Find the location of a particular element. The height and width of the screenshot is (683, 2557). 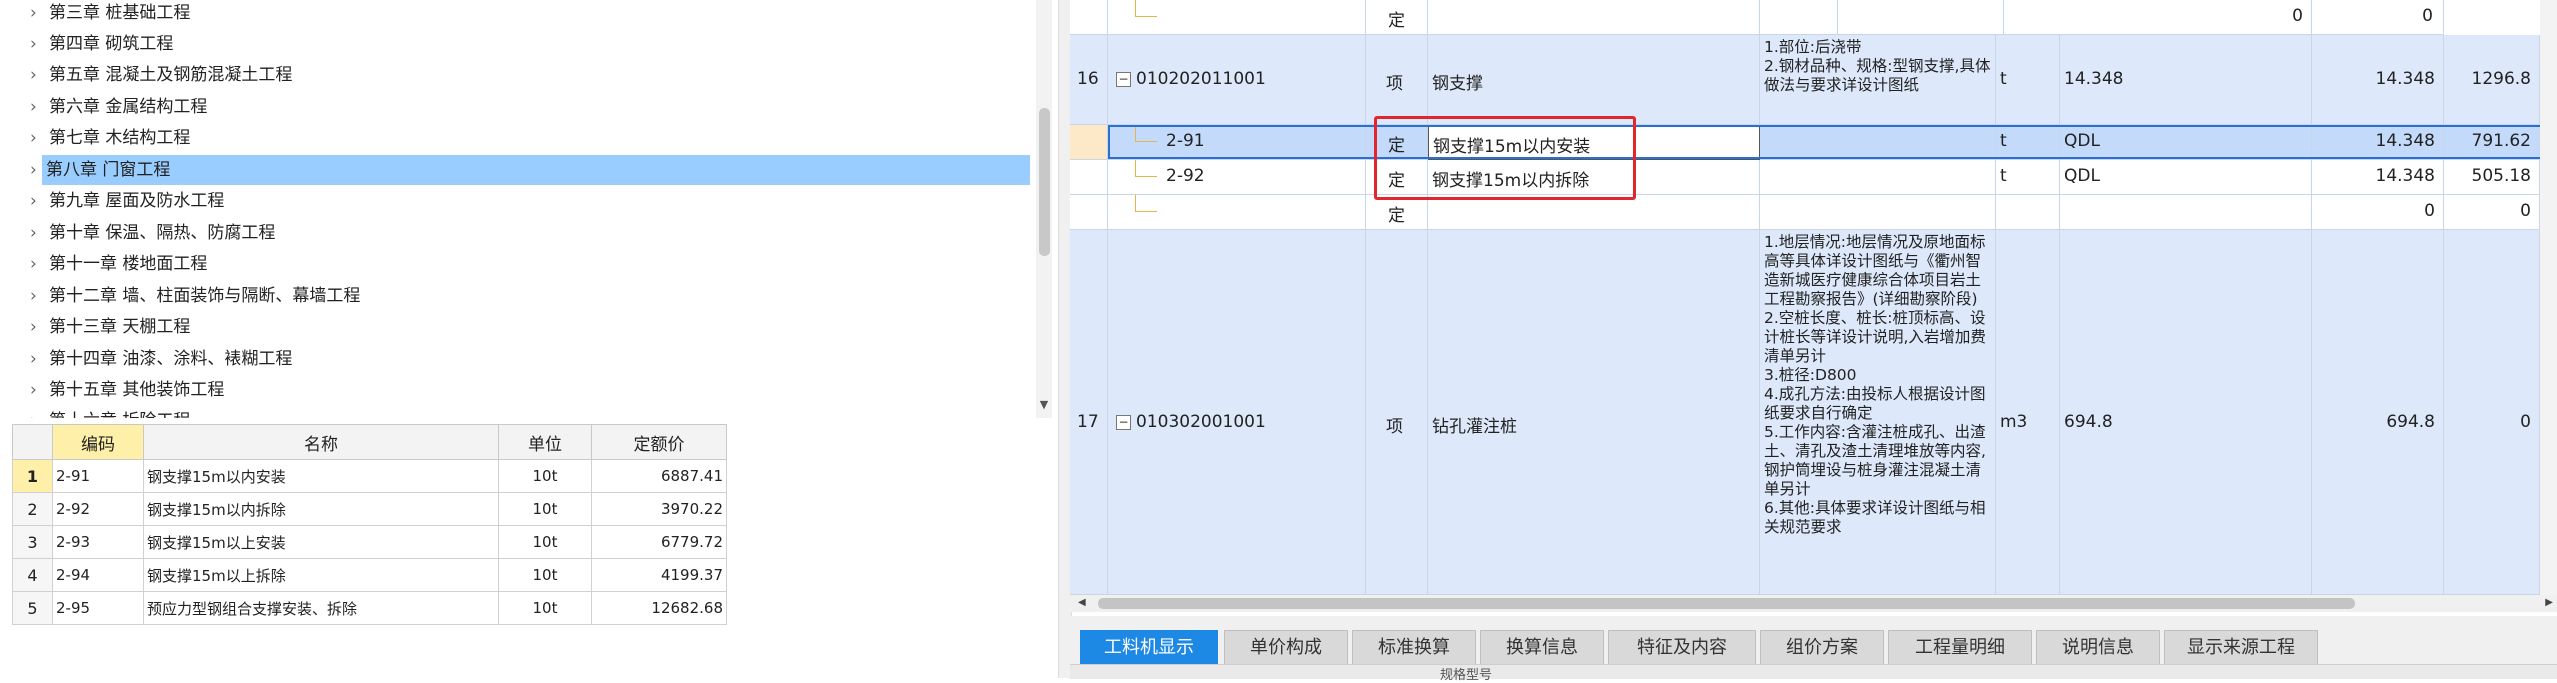

tree-item-ch6: › 第六章 金属结构工程 is located at coordinates (520, 107).